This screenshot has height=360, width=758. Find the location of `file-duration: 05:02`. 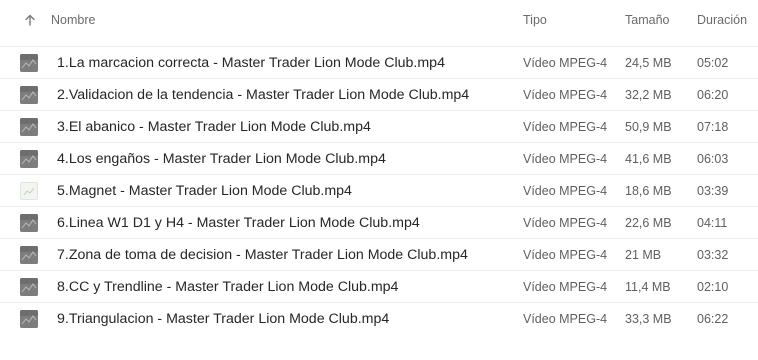

file-duration: 05:02 is located at coordinates (713, 63).